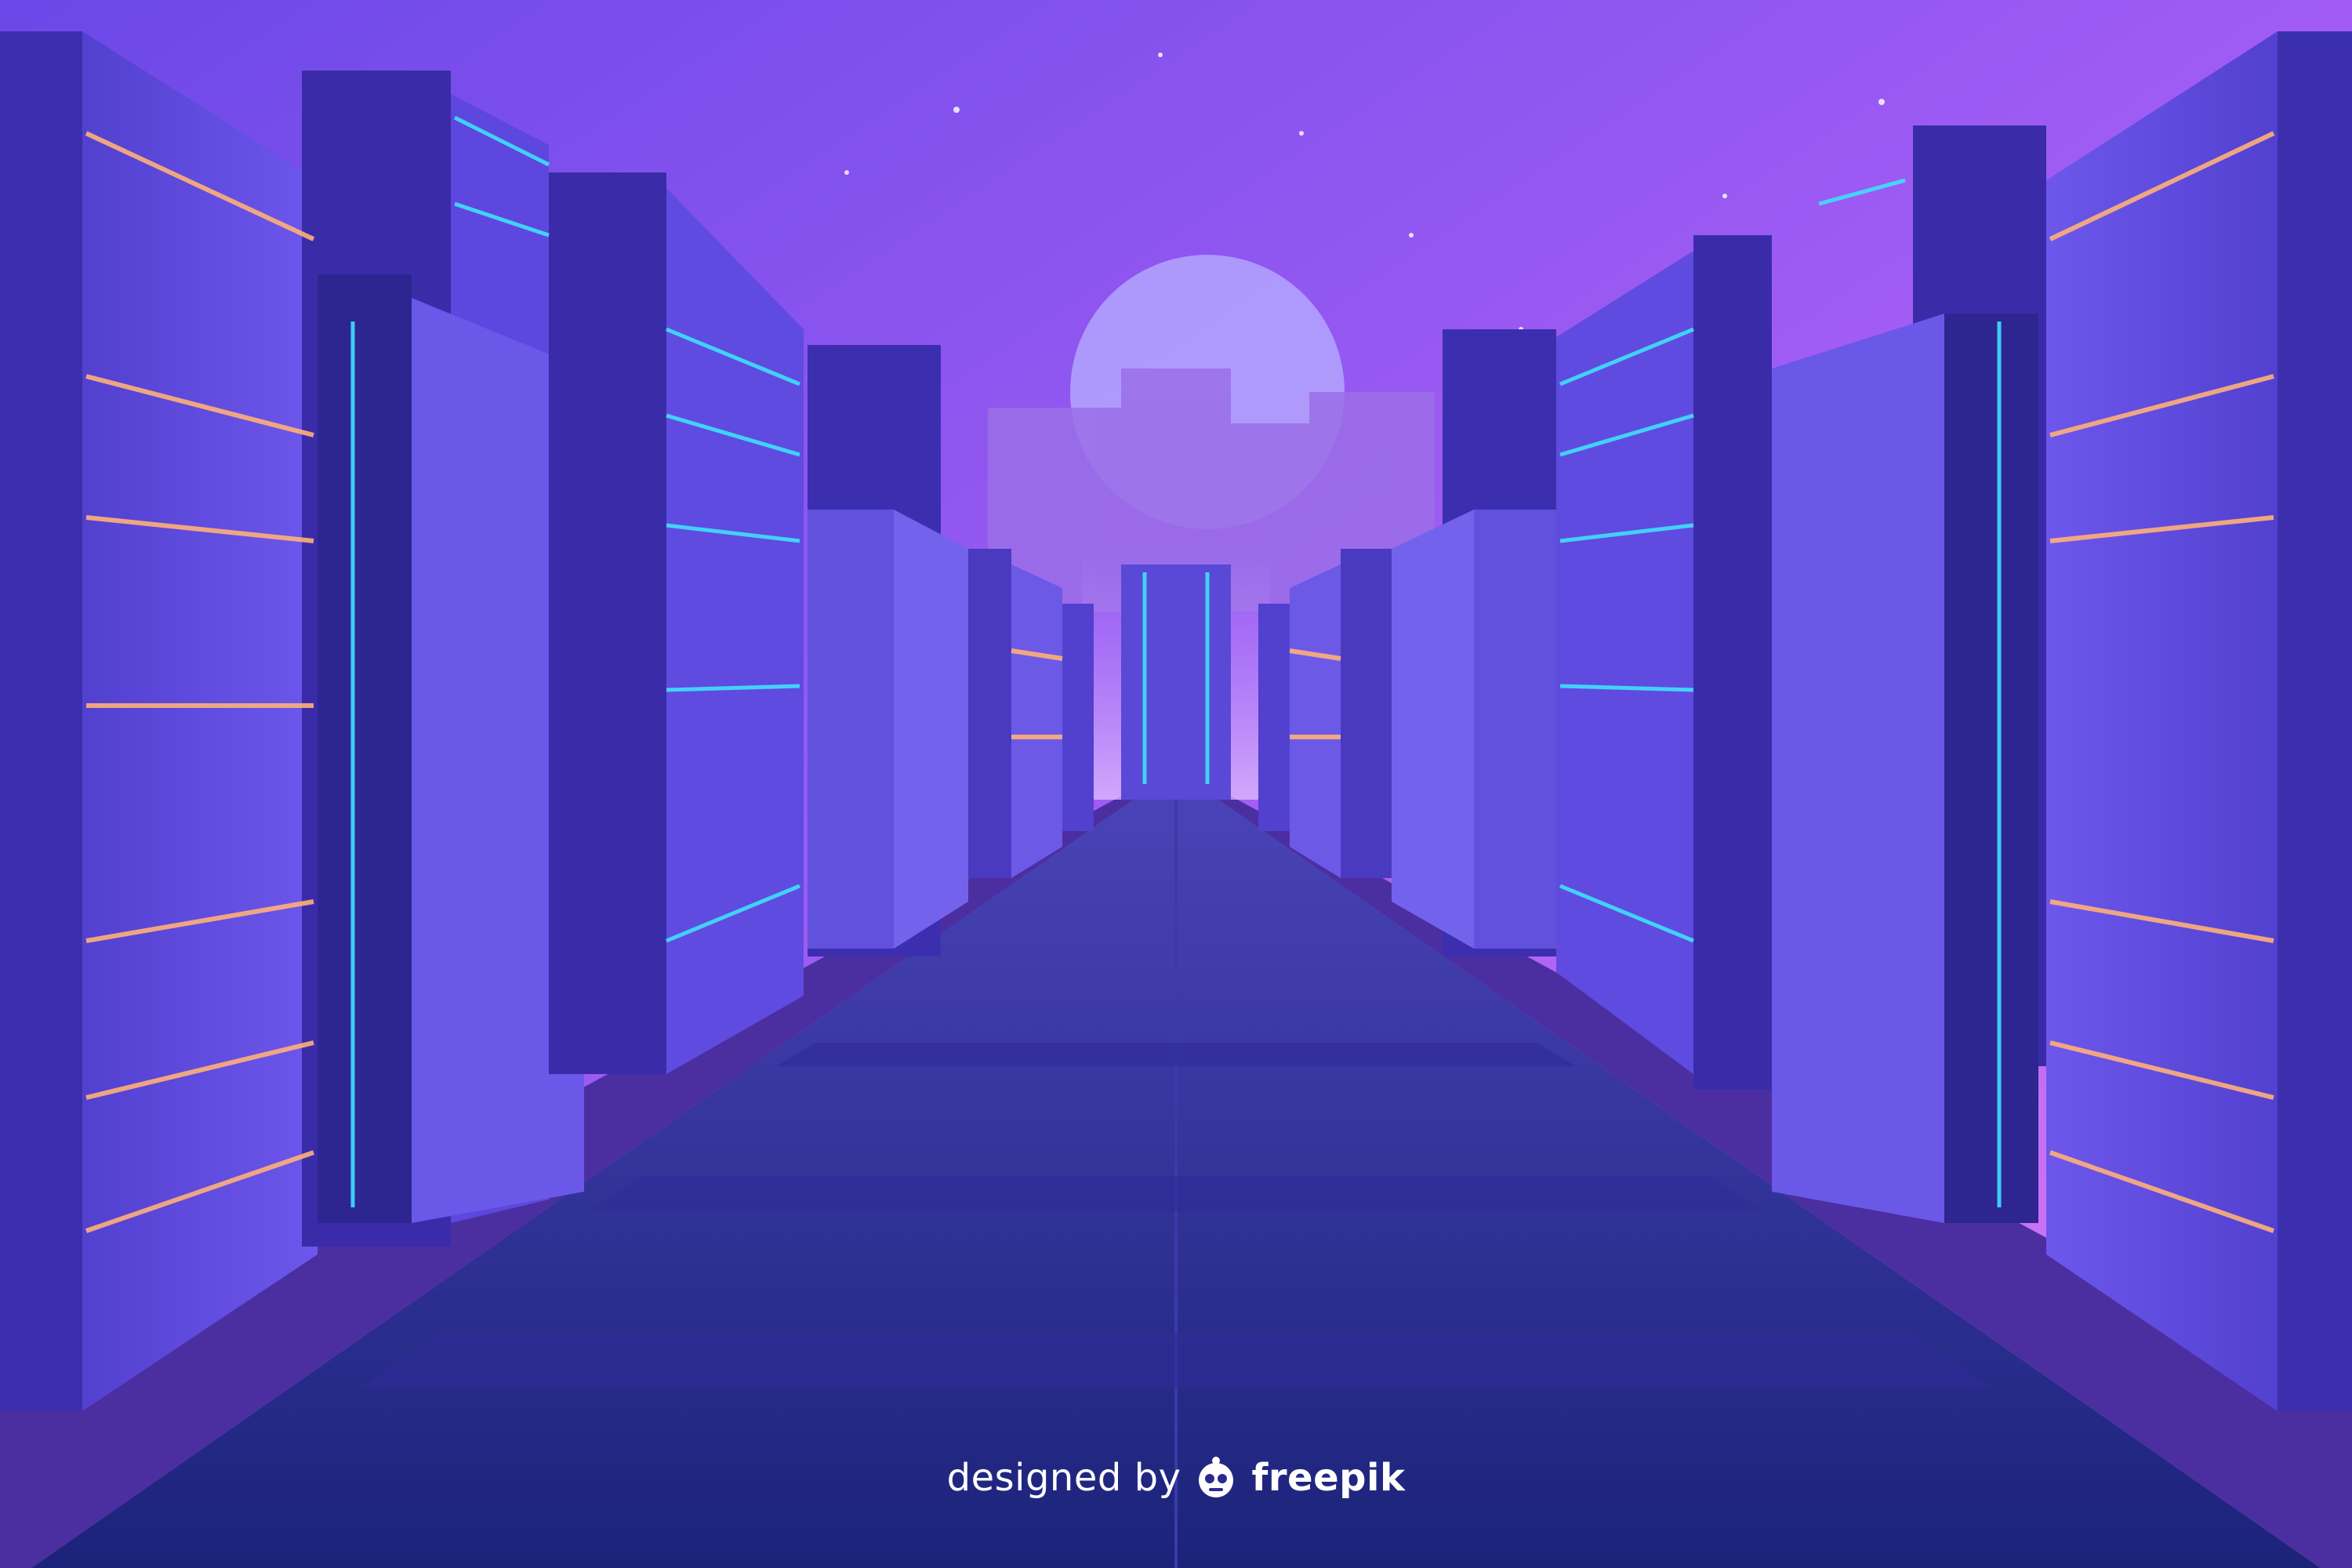 The image size is (2352, 1568). I want to click on center-far-tower, so click(1176, 682).